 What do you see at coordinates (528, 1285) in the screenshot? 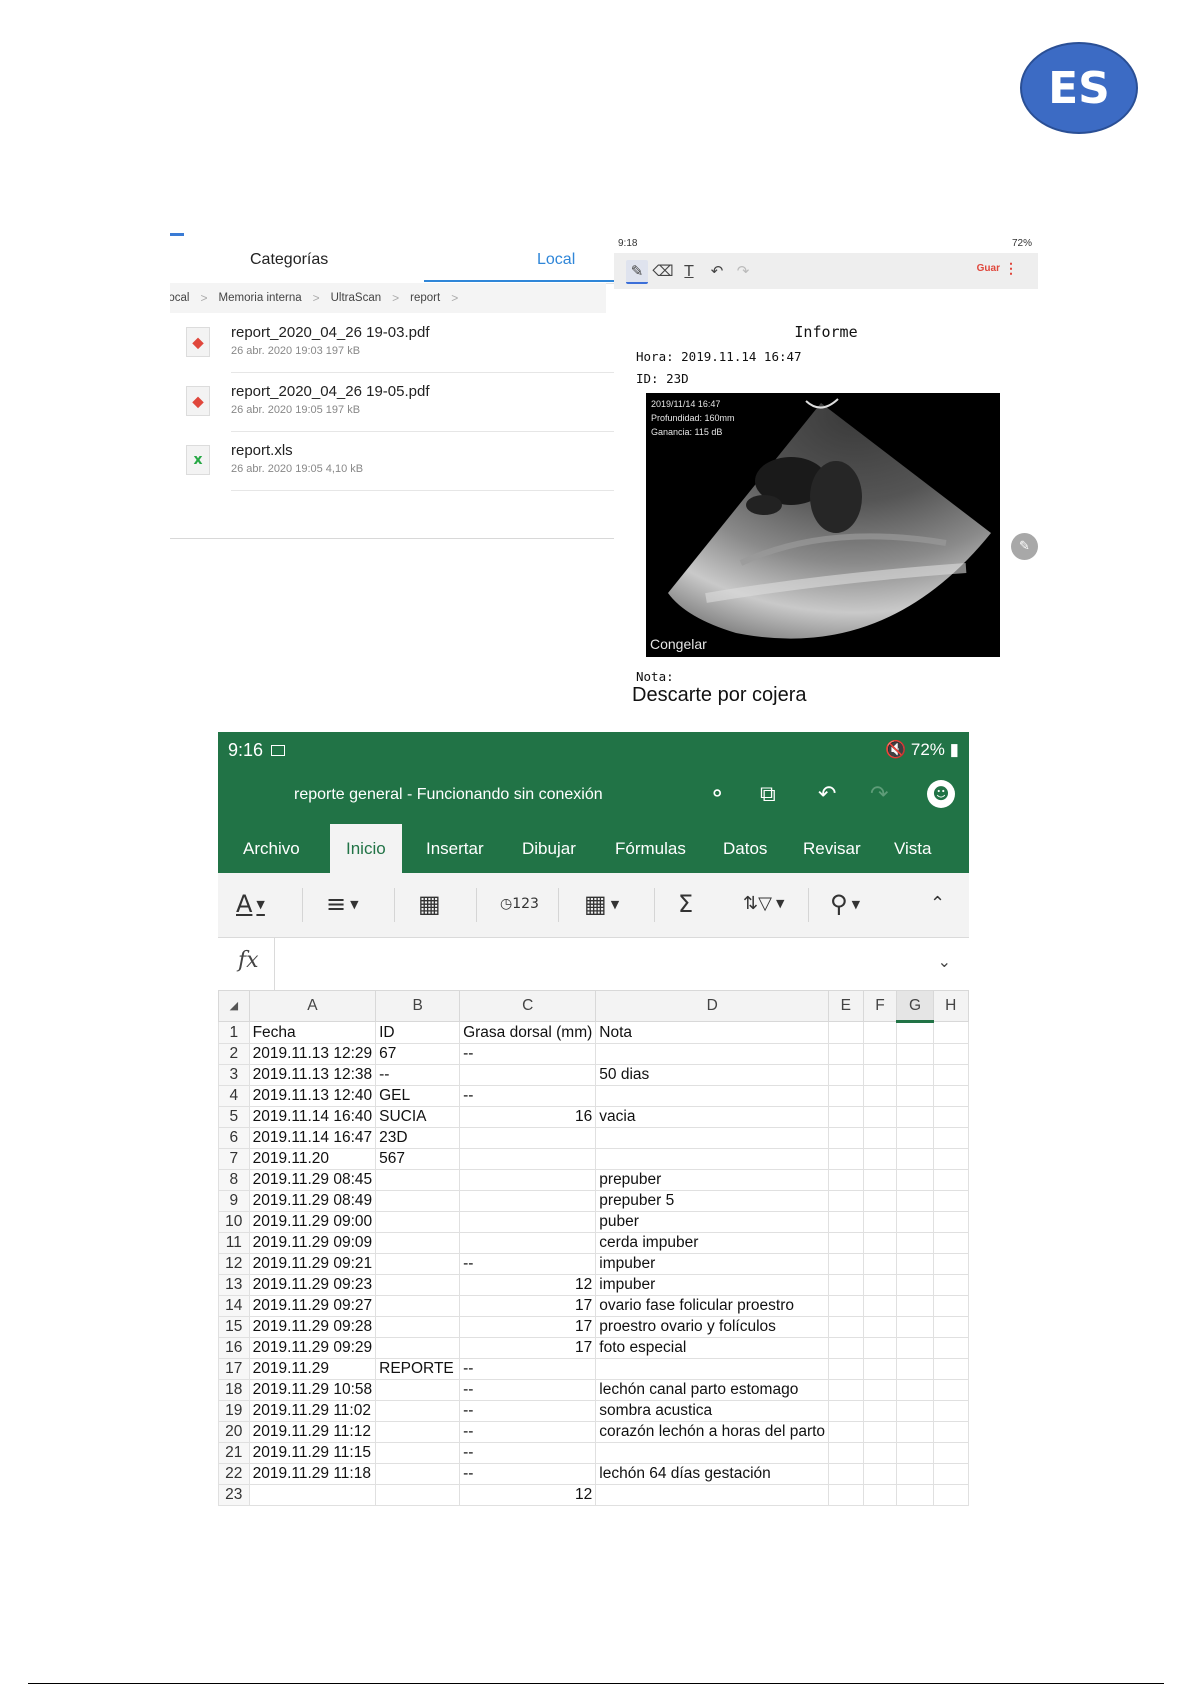
I see `cell: 12` at bounding box center [528, 1285].